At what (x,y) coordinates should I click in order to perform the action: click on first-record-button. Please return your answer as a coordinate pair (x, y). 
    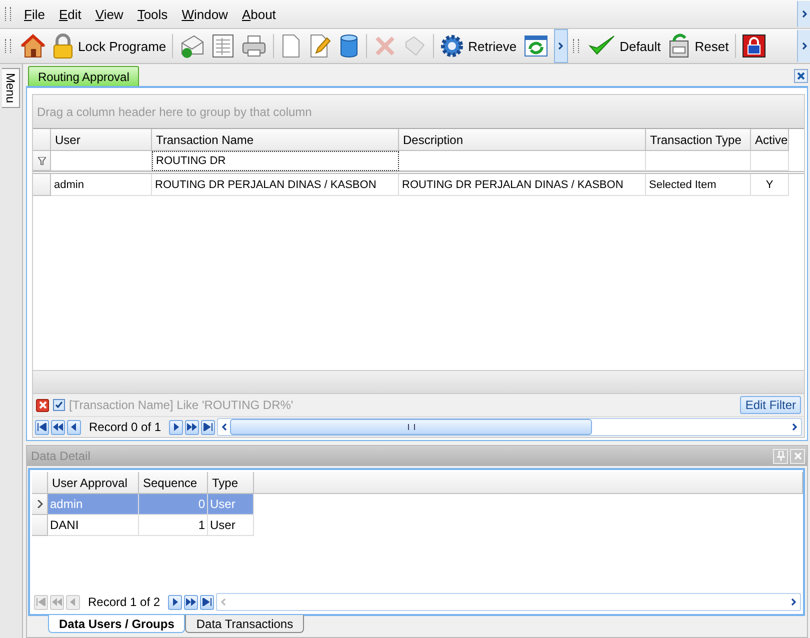
    Looking at the image, I should click on (42, 427).